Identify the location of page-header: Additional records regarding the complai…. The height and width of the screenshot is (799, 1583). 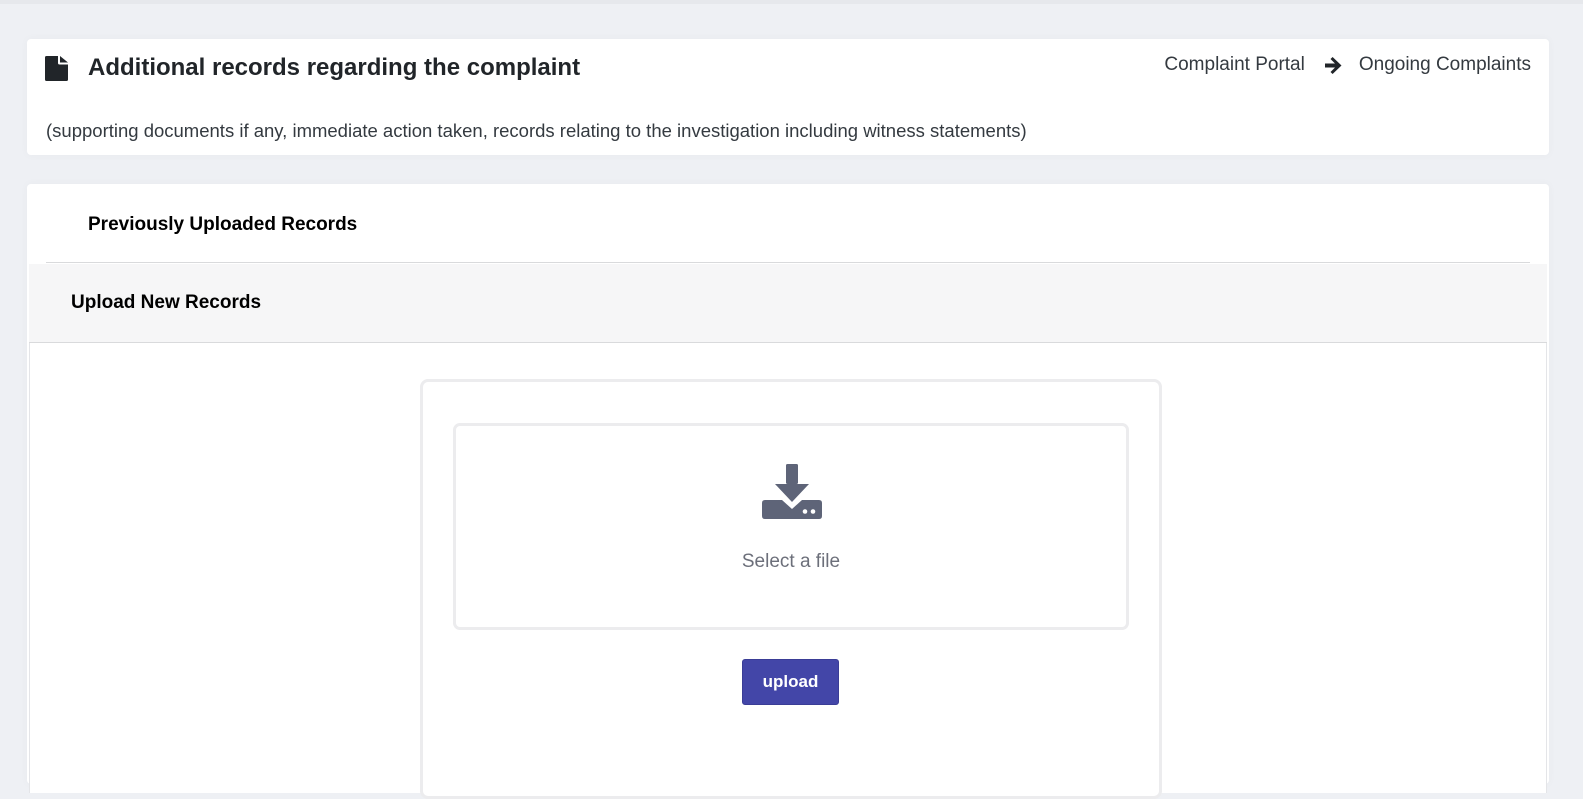
(788, 97).